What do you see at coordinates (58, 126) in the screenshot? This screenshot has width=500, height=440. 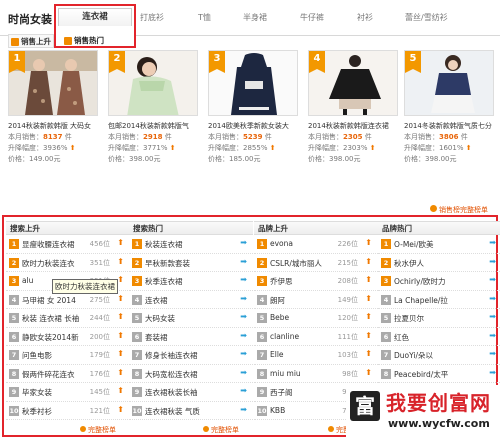 I see `product-name: 2014秋装新款韩版 大码女` at bounding box center [58, 126].